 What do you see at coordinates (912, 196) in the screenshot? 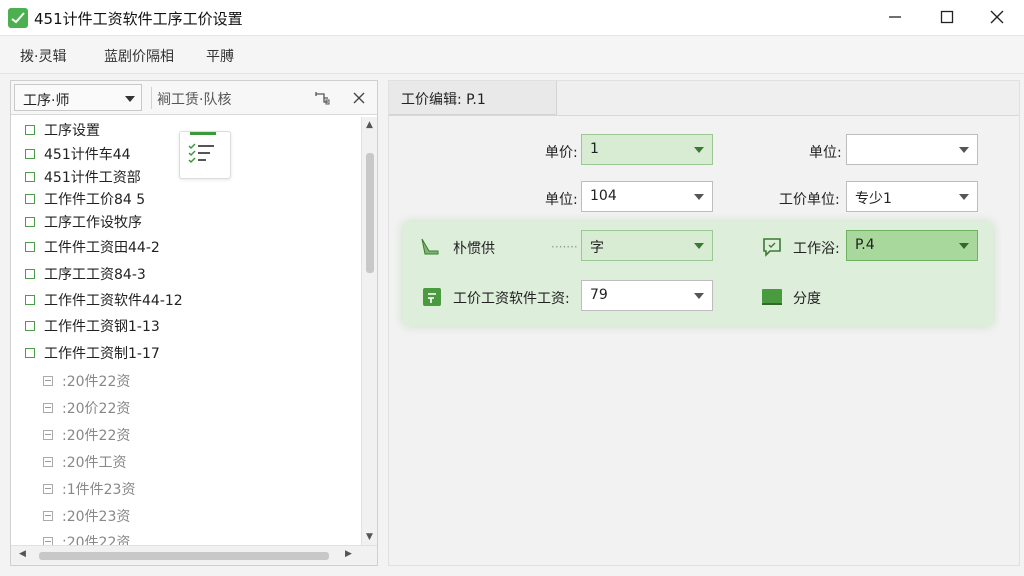
I see `price-unit-dropdown: 专少1` at bounding box center [912, 196].